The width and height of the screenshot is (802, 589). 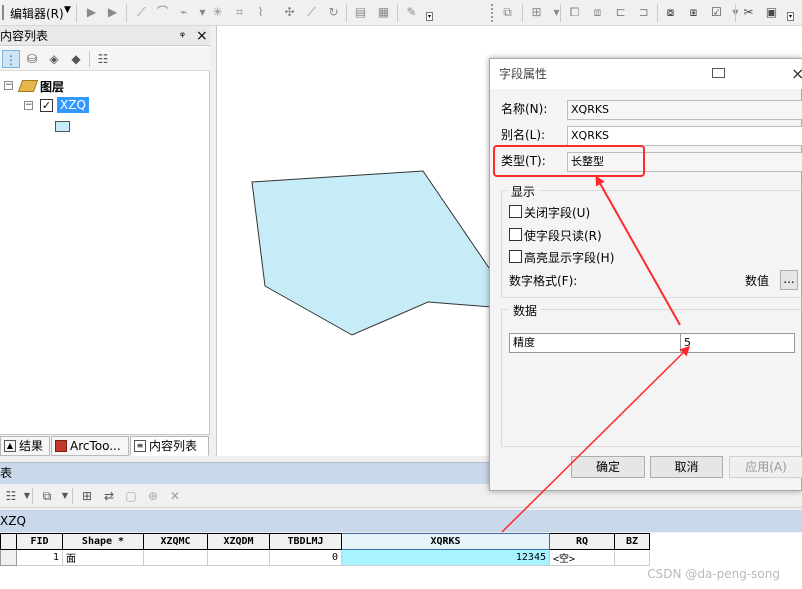 I want to click on edit-tool-icon: ▶, so click(x=91, y=12).